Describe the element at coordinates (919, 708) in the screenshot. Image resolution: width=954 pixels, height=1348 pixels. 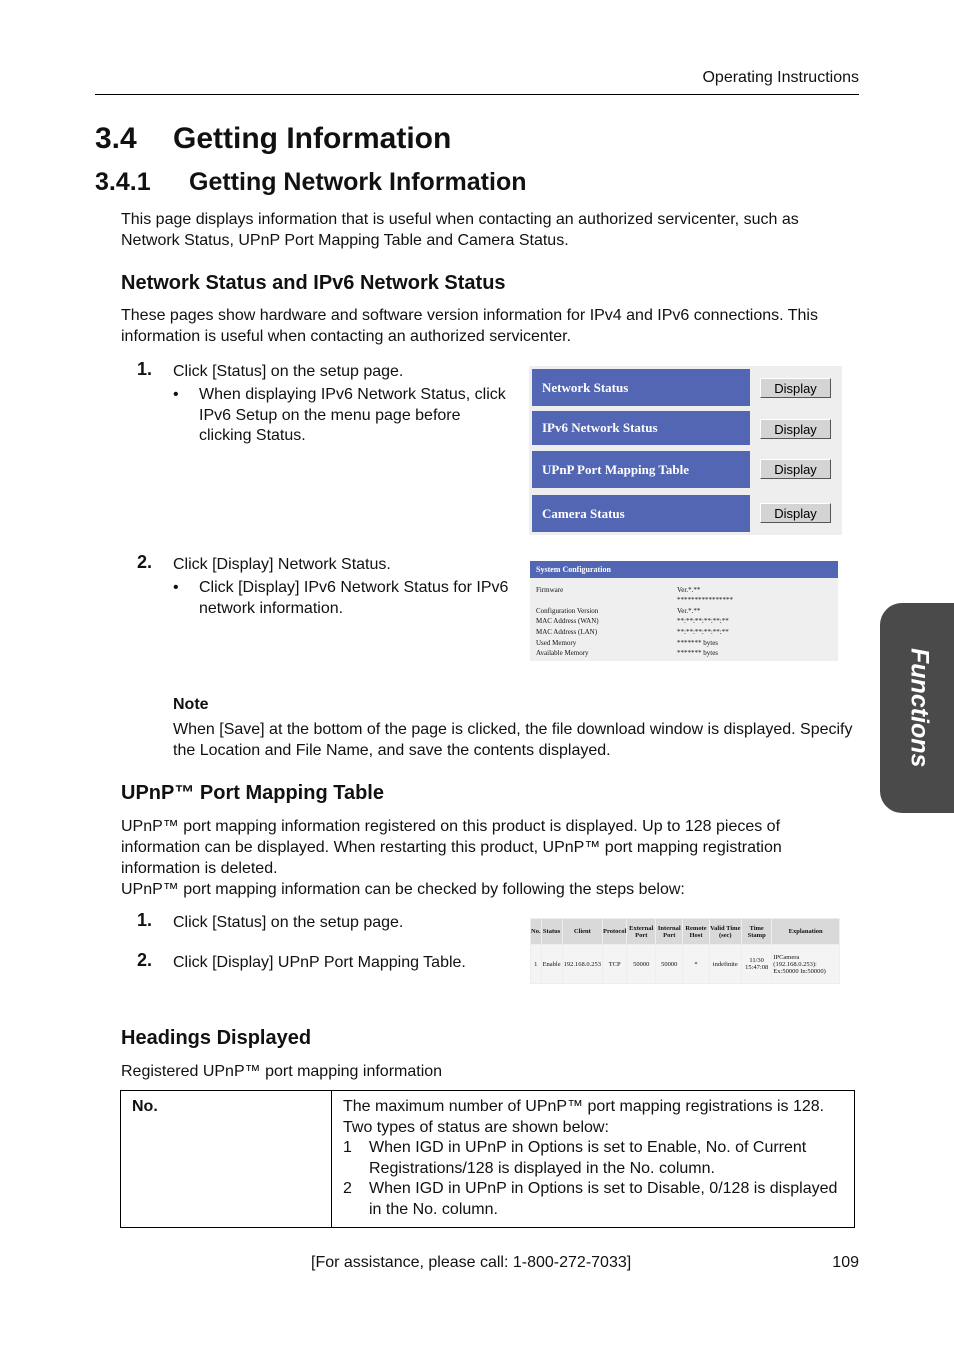
I see `functions-tab-label: Functions` at that location.